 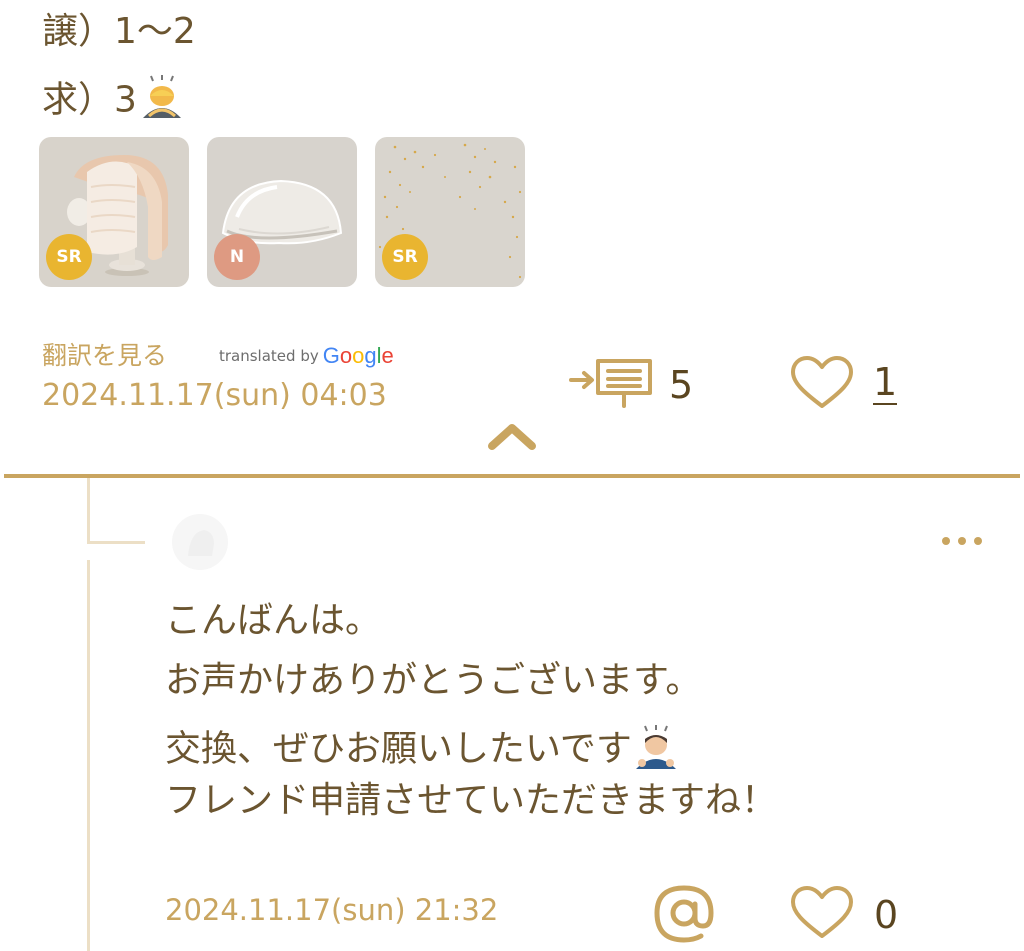 I want to click on item-card: N, so click(x=282, y=212).